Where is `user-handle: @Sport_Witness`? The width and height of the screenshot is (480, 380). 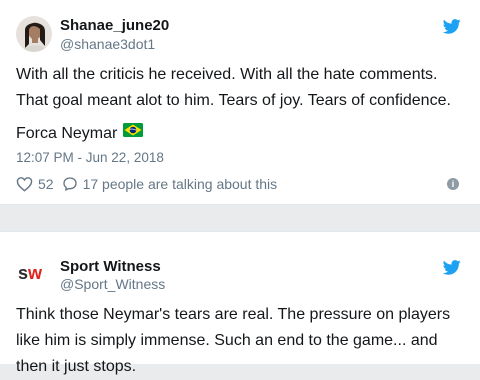 user-handle: @Sport_Witness is located at coordinates (112, 284).